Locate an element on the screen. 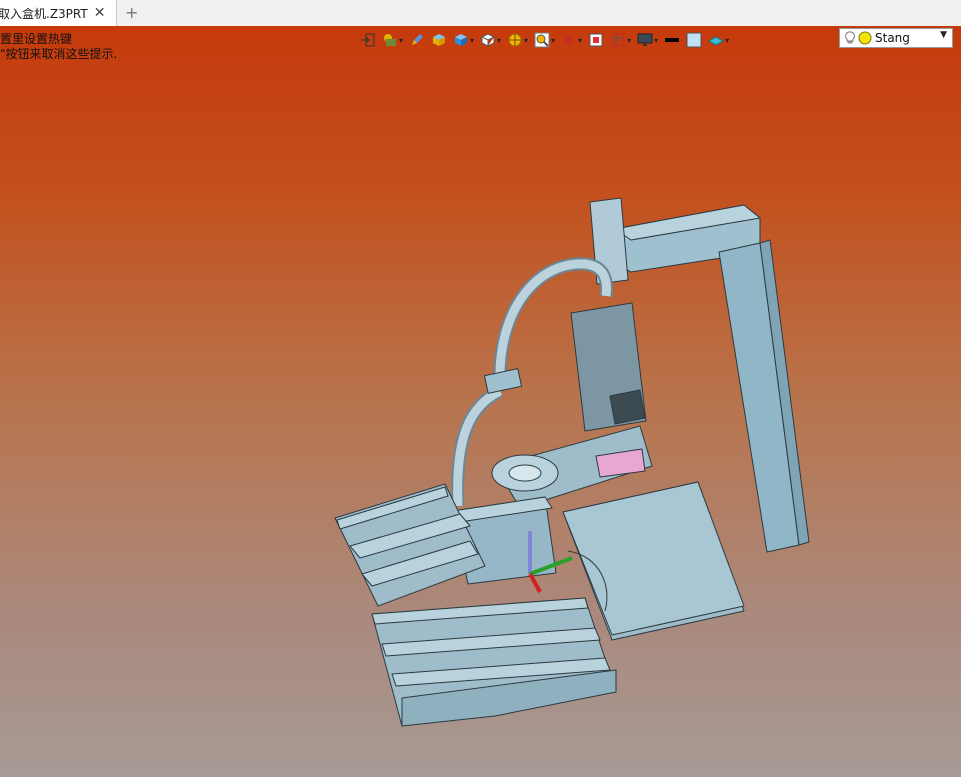 The height and width of the screenshot is (777, 961). document-tab-bar: 取入盒机.Z3PRT ✕ + is located at coordinates (480, 13).